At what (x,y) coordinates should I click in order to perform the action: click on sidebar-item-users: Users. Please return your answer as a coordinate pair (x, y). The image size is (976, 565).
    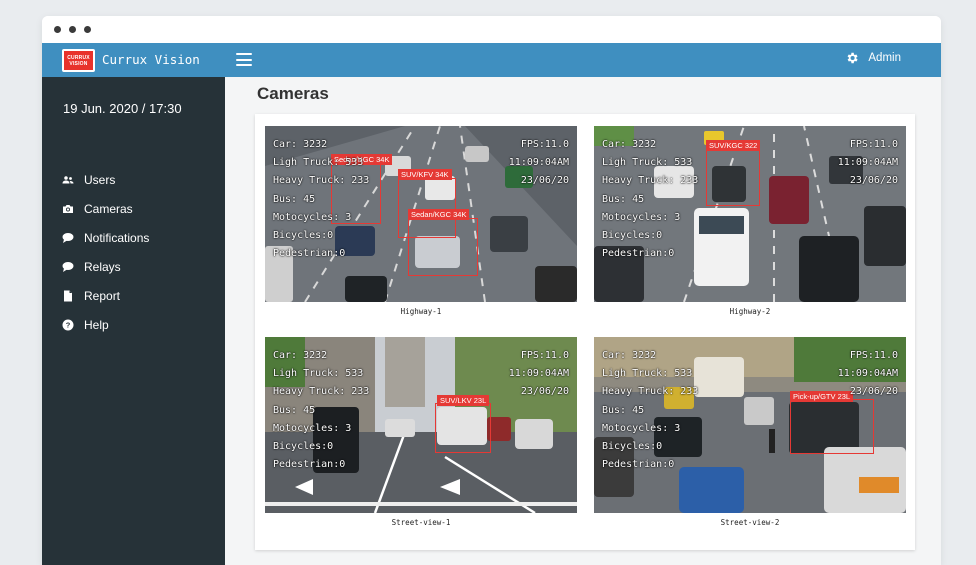
    Looking at the image, I should click on (105, 179).